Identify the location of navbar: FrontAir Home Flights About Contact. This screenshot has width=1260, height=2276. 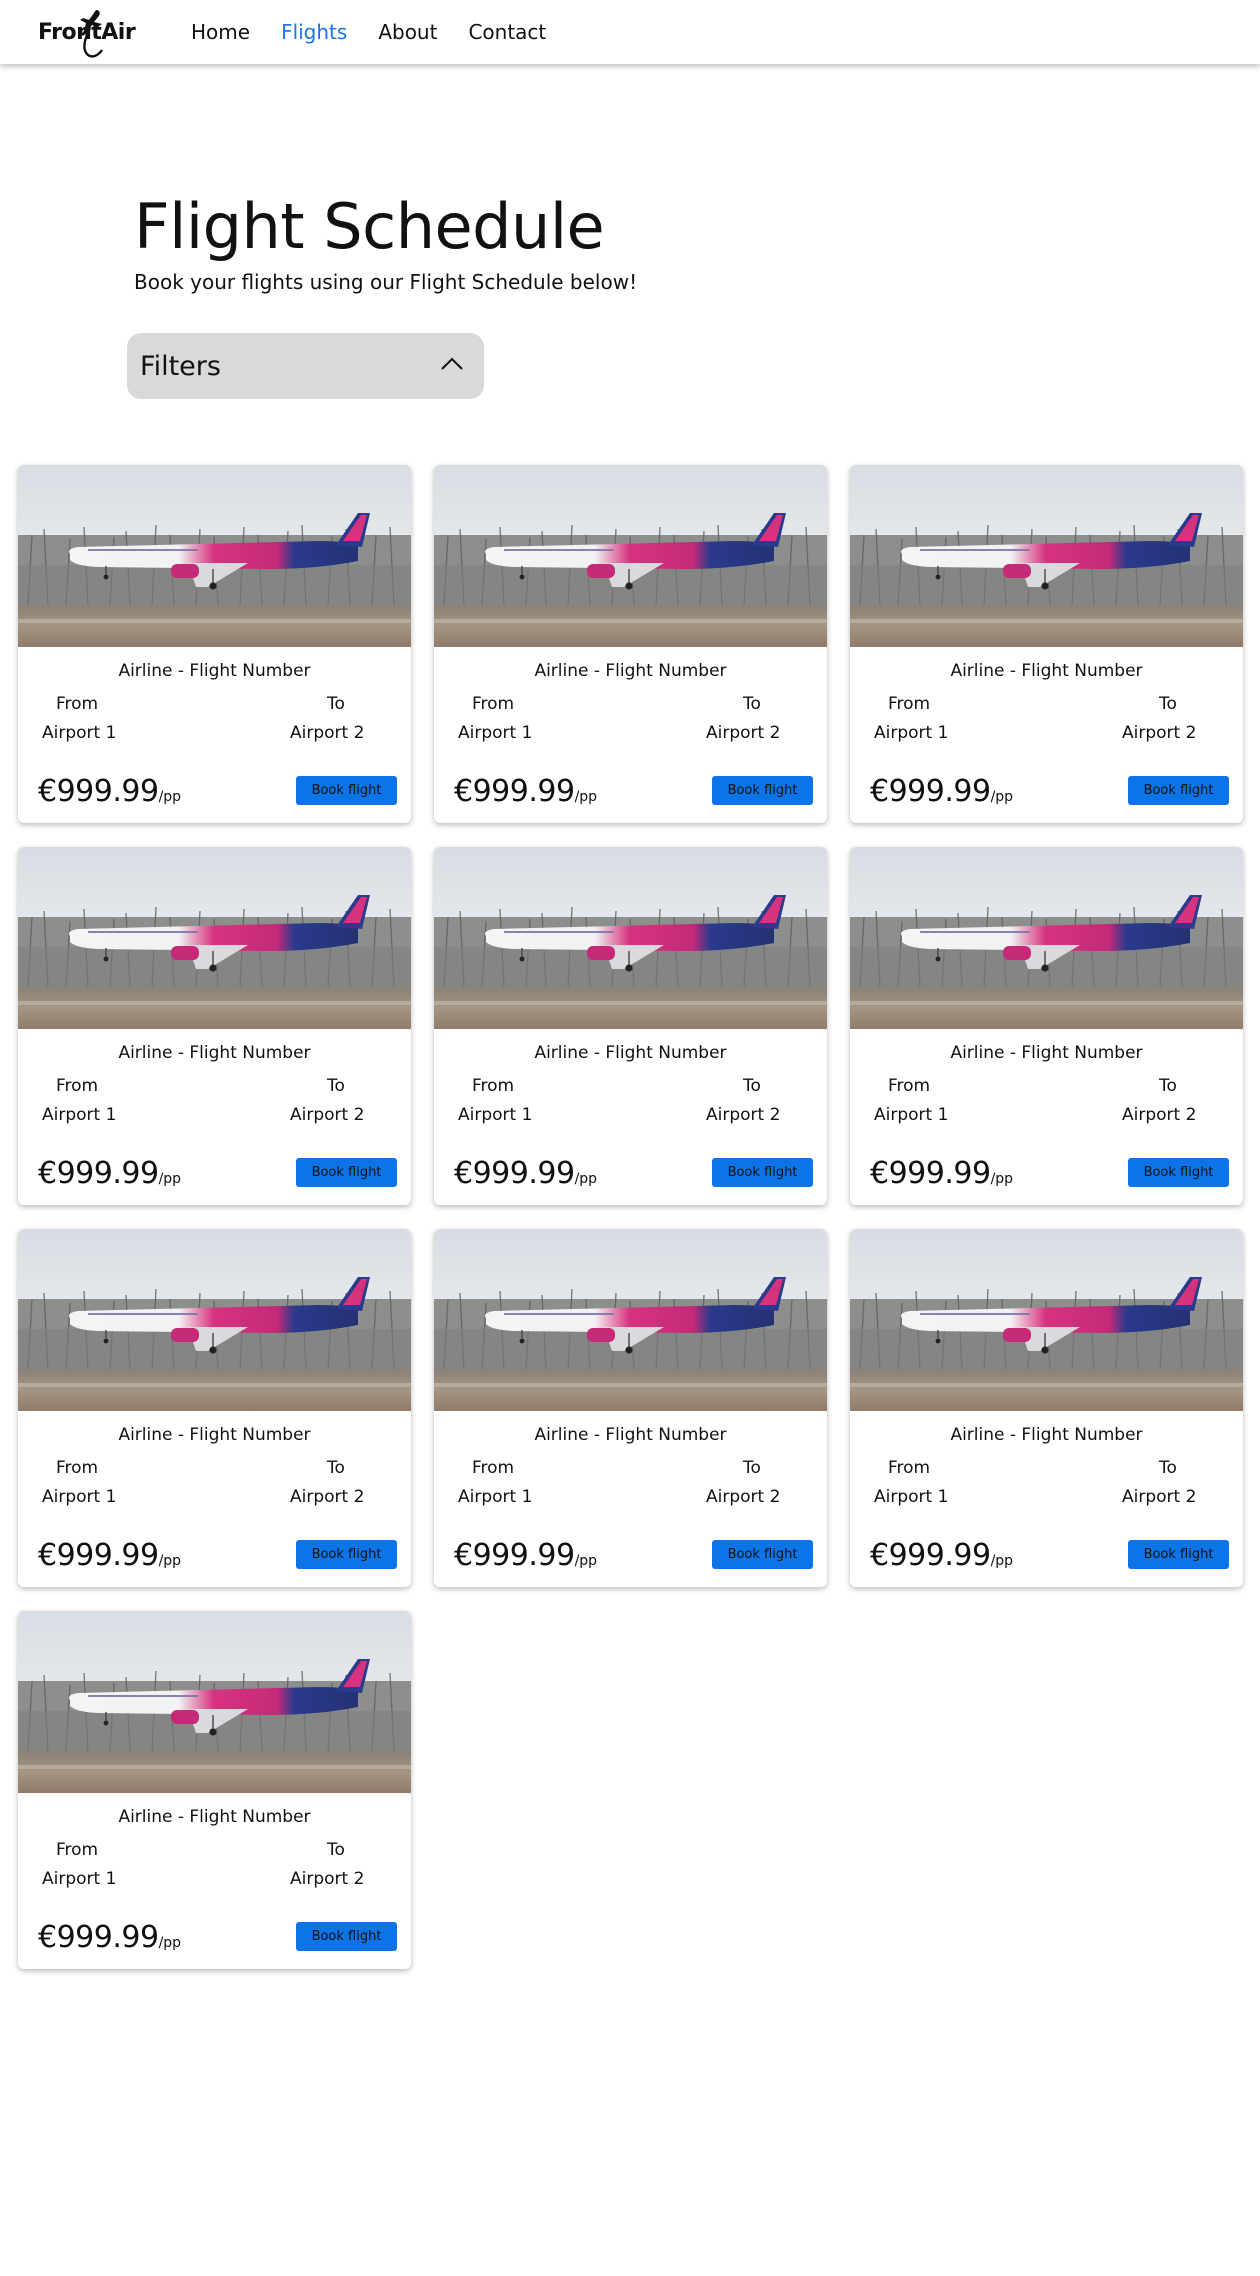
(630, 32).